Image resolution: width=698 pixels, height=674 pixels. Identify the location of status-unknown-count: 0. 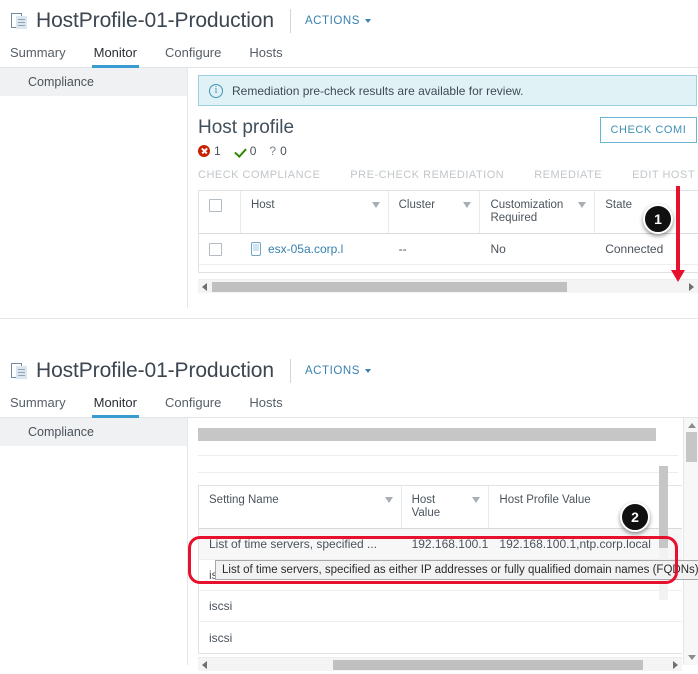
(283, 151).